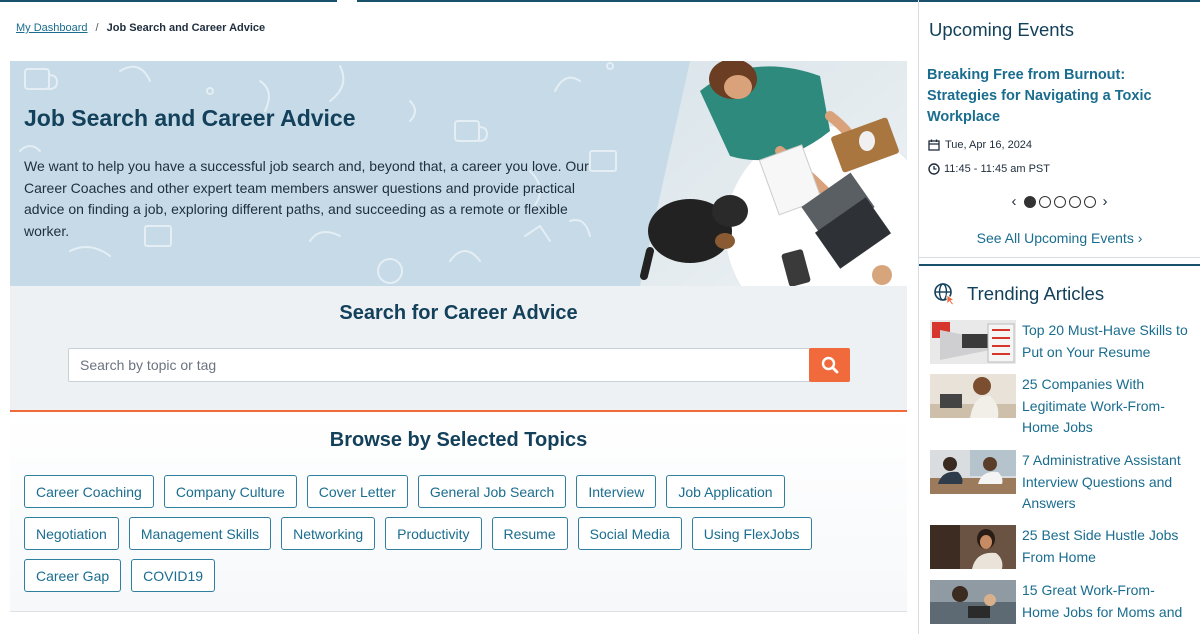 The width and height of the screenshot is (1200, 634). I want to click on topic-tag: Cover Letter, so click(357, 491).